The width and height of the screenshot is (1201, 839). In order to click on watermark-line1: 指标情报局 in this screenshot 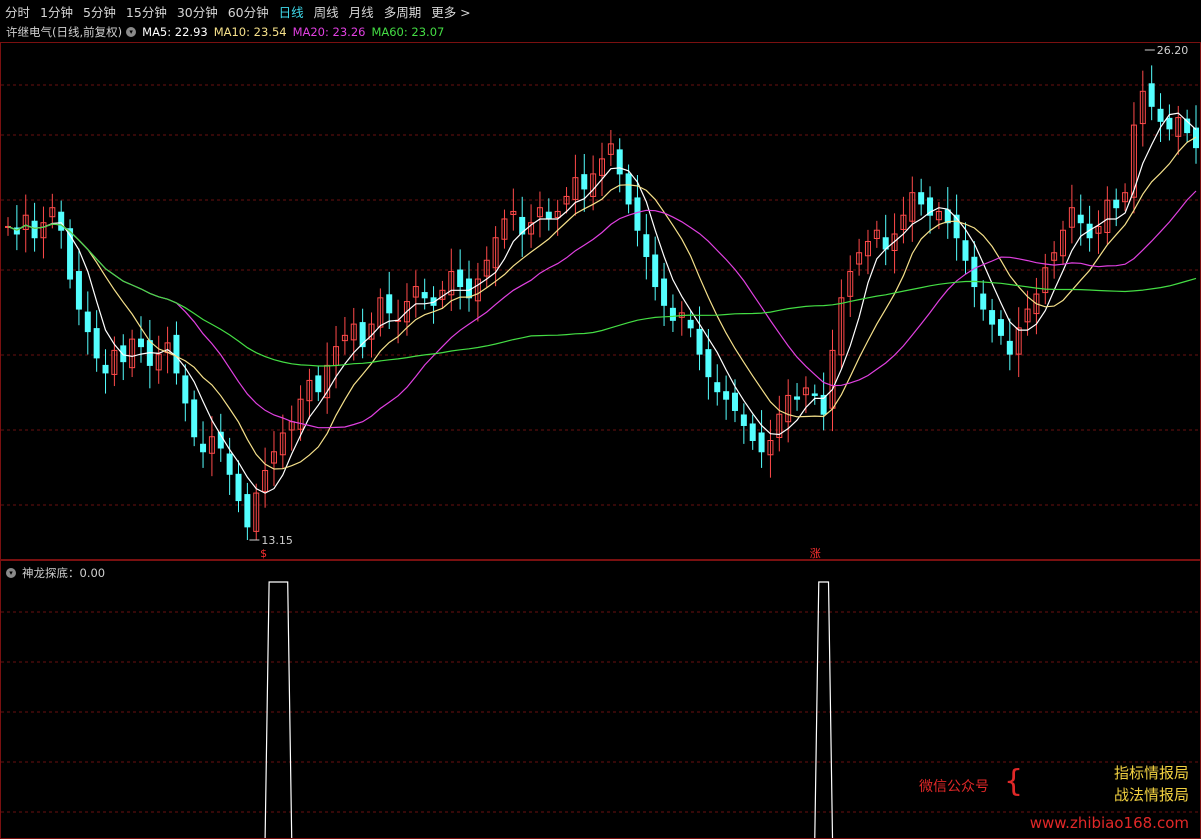, I will do `click(1151, 773)`.